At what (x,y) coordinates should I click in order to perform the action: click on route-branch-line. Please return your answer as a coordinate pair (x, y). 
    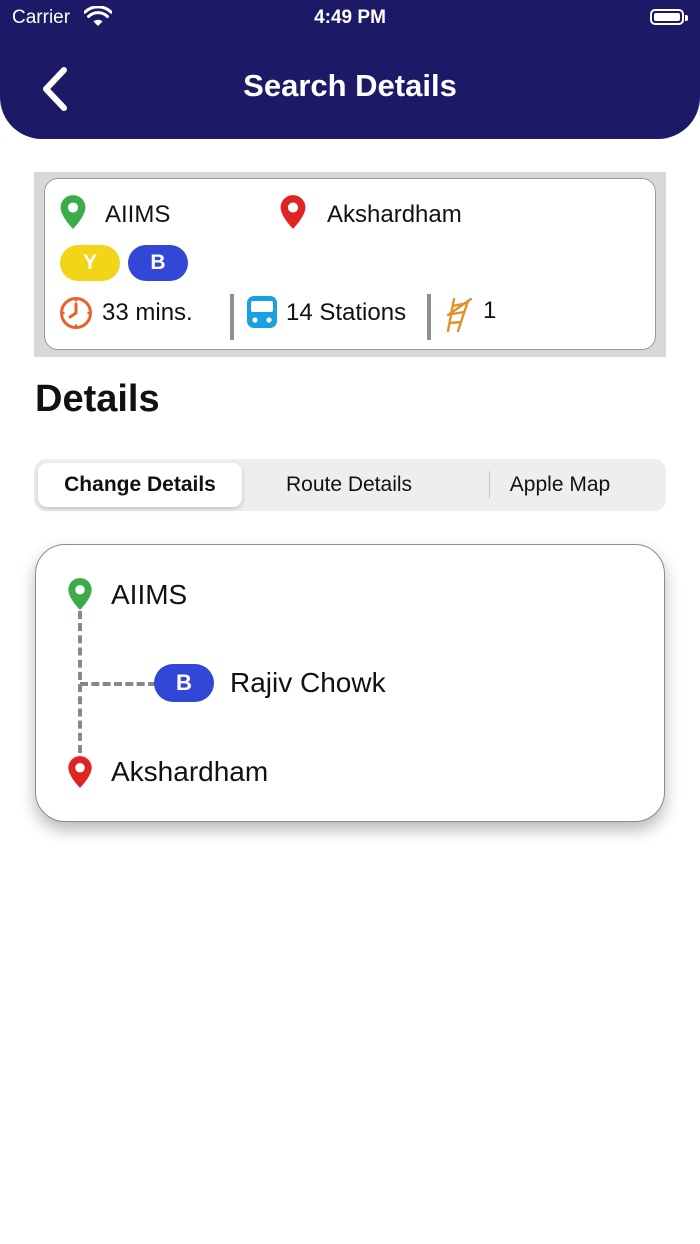
    Looking at the image, I should click on (118, 684).